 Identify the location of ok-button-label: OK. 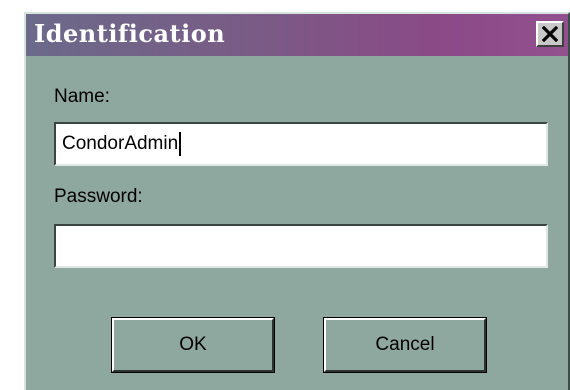
(193, 344).